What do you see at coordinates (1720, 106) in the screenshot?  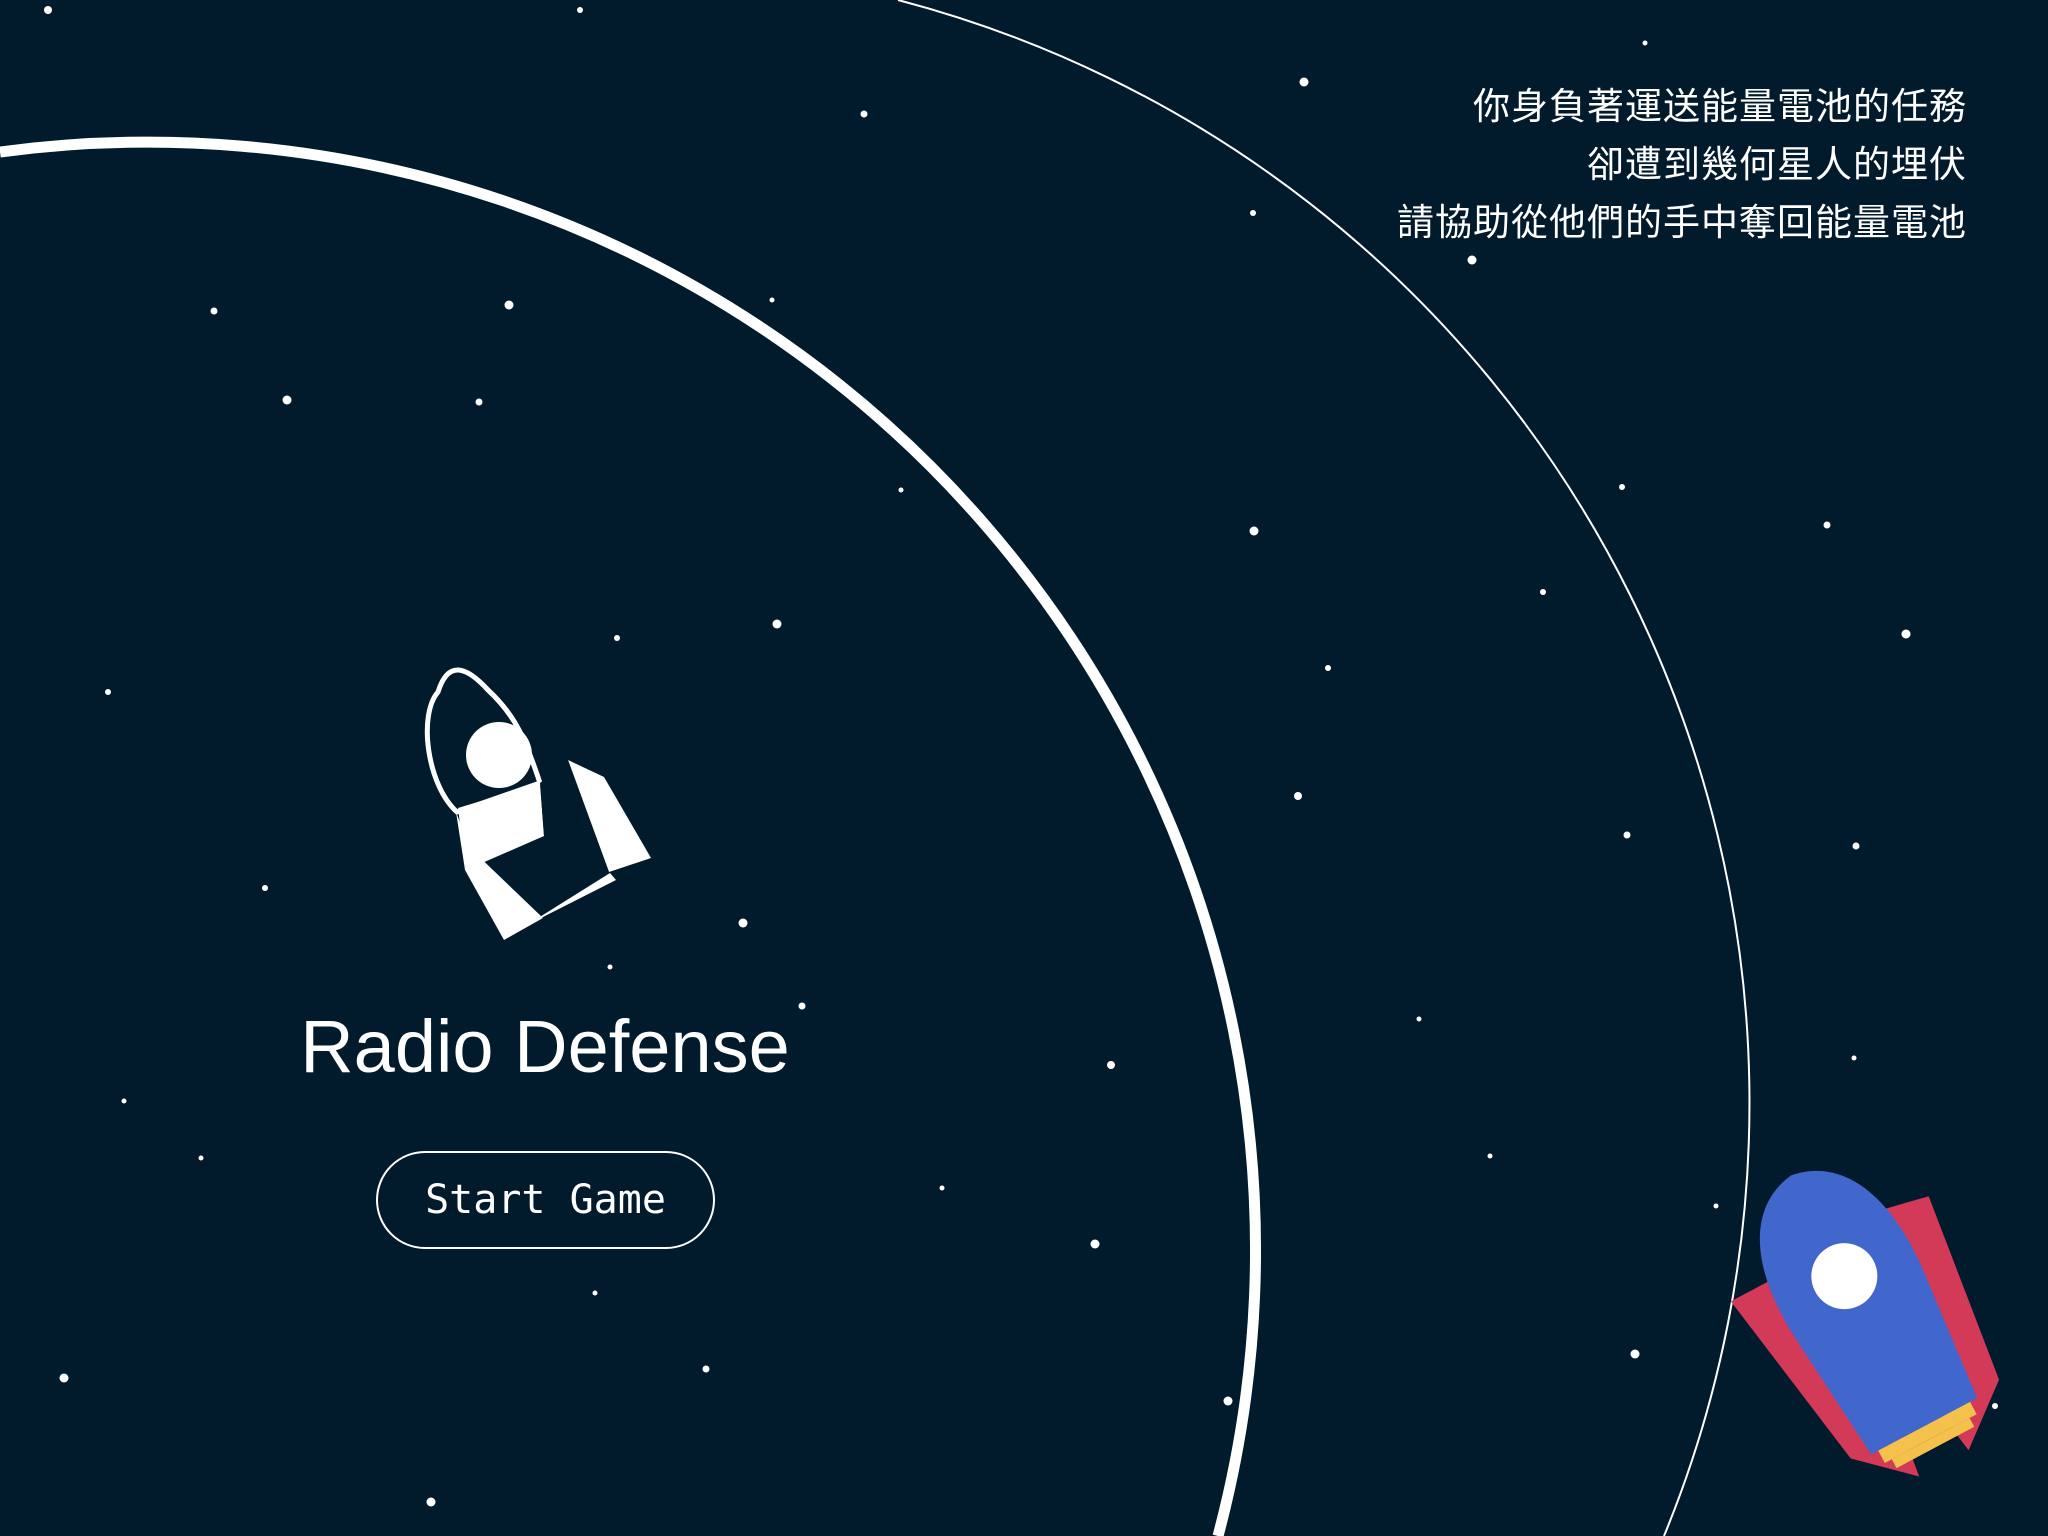 I see `story-line-1: 你身負著運送能量電池的任務` at bounding box center [1720, 106].